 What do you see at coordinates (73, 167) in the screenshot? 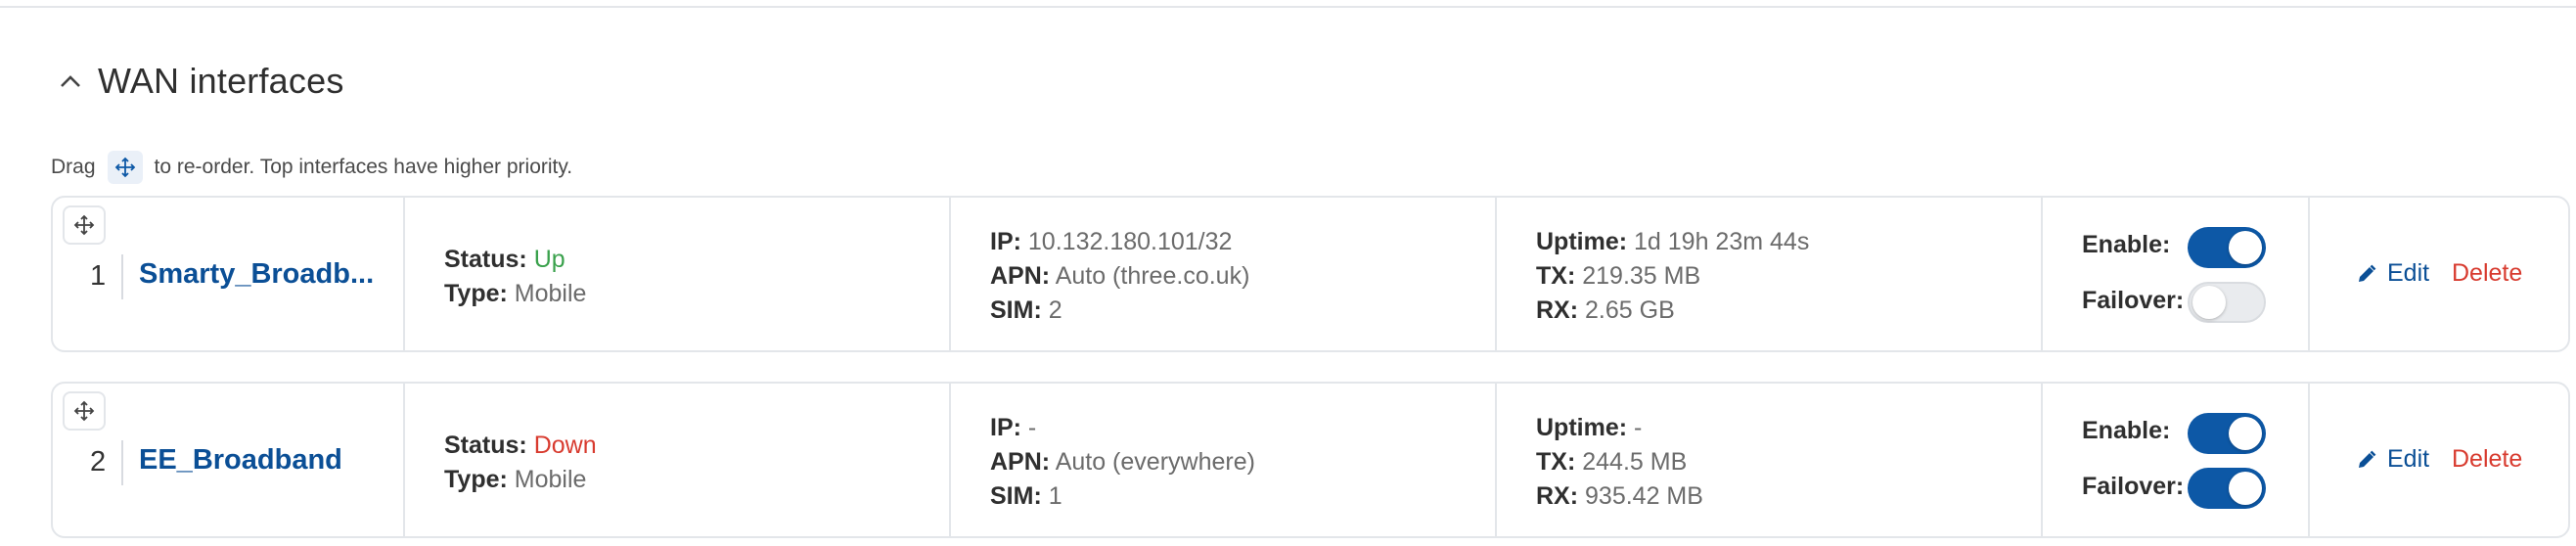
I see `hint-text-before: Drag` at bounding box center [73, 167].